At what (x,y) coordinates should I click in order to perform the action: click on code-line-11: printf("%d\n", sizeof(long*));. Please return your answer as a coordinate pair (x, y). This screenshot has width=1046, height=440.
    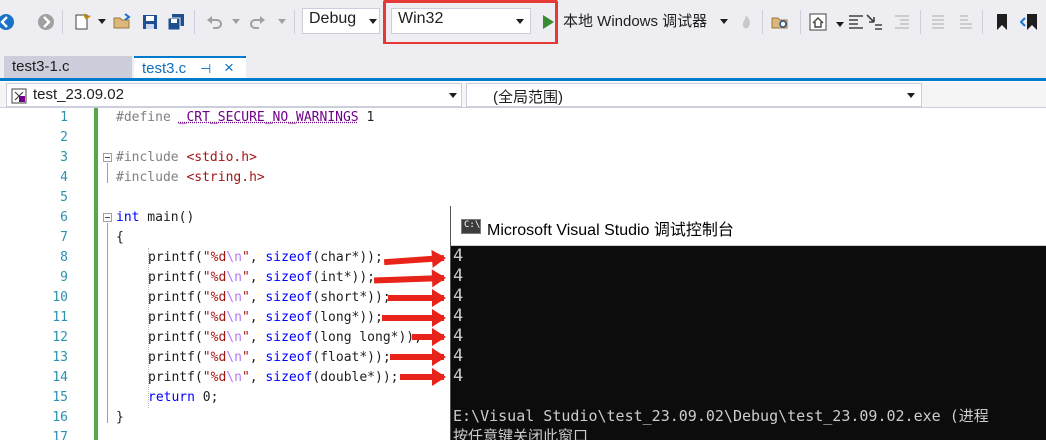
    Looking at the image, I should click on (265, 318).